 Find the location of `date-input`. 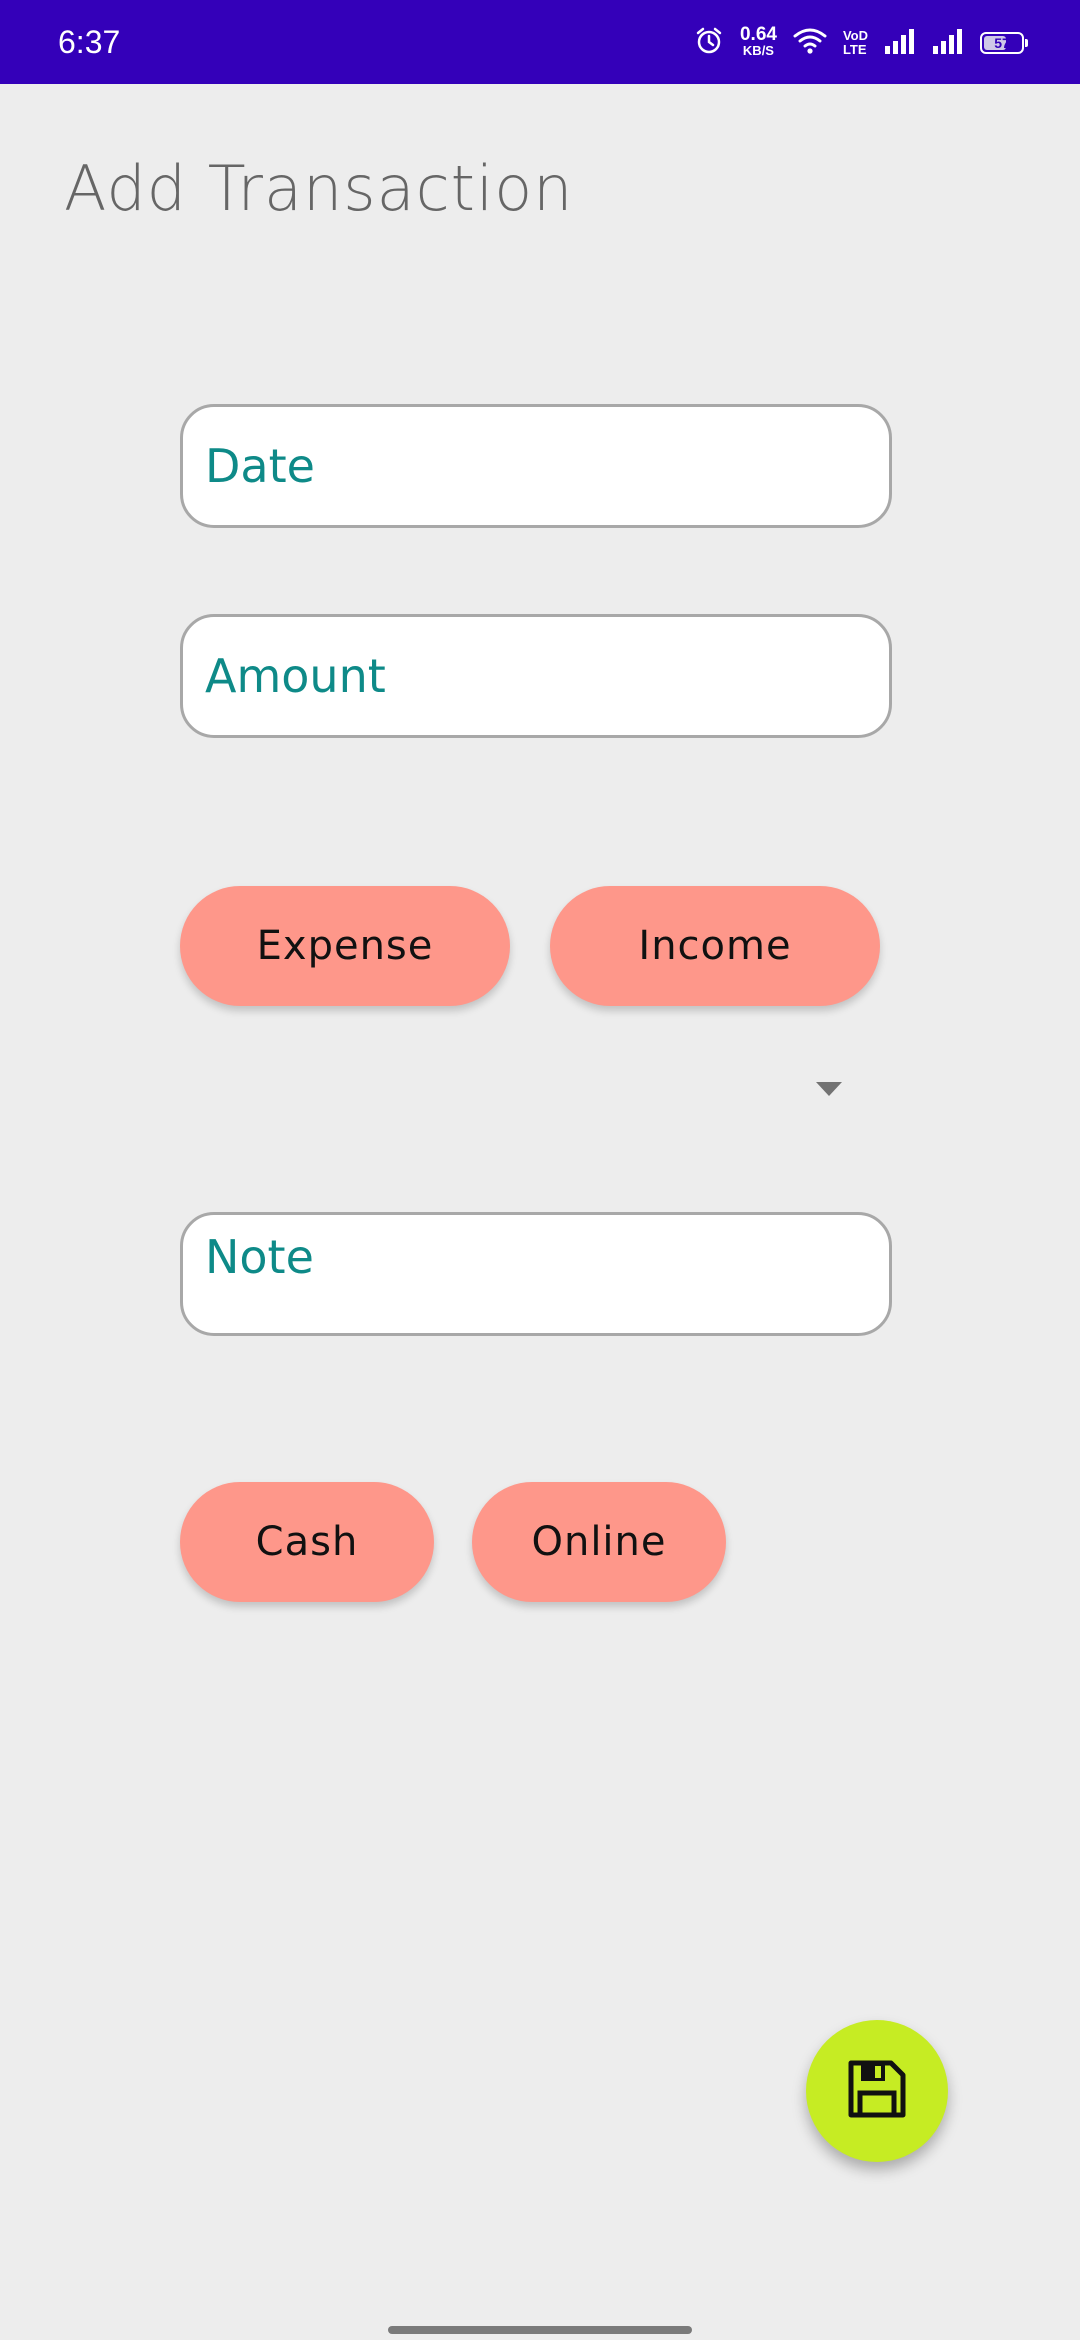

date-input is located at coordinates (536, 466).